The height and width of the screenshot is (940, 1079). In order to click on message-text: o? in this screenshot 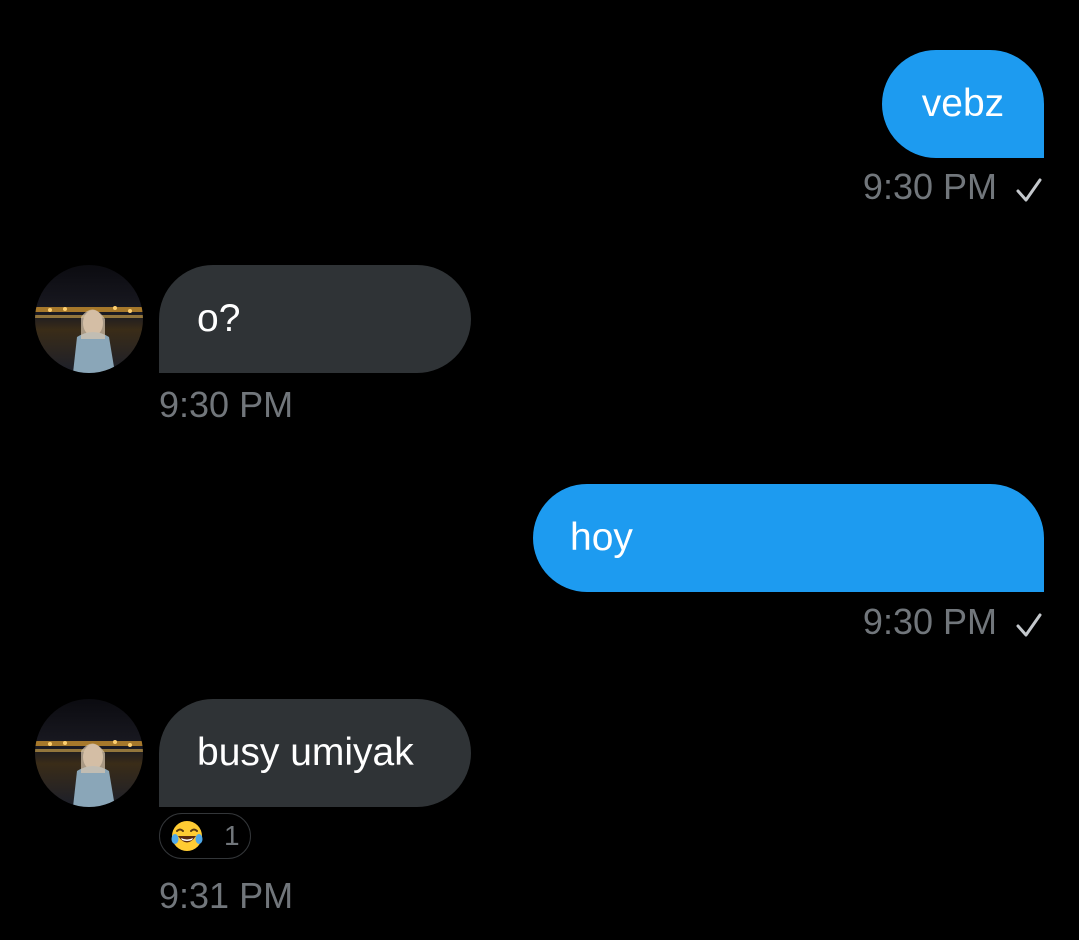, I will do `click(219, 318)`.